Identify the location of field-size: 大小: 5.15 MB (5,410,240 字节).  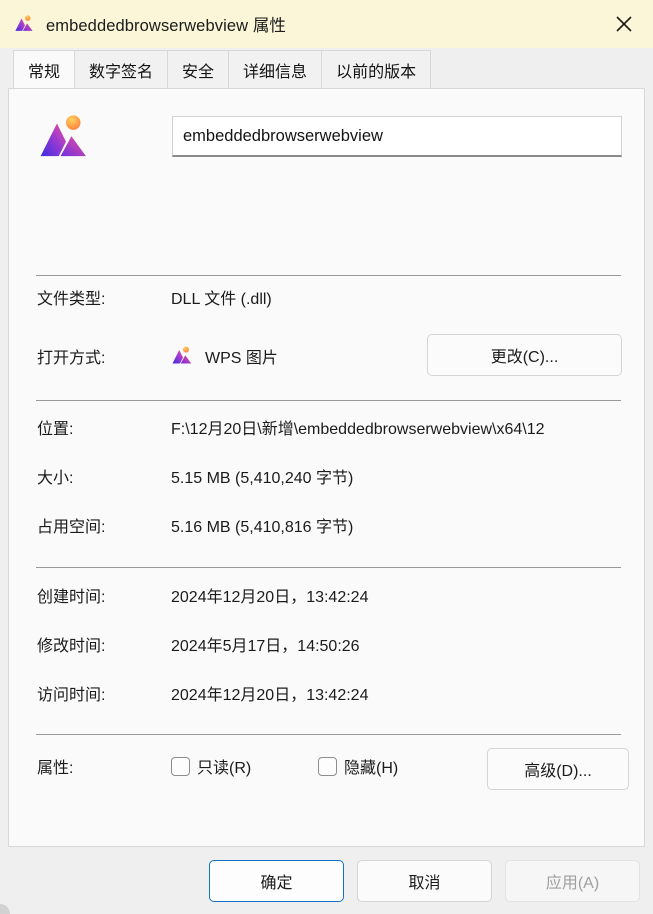
(195, 476).